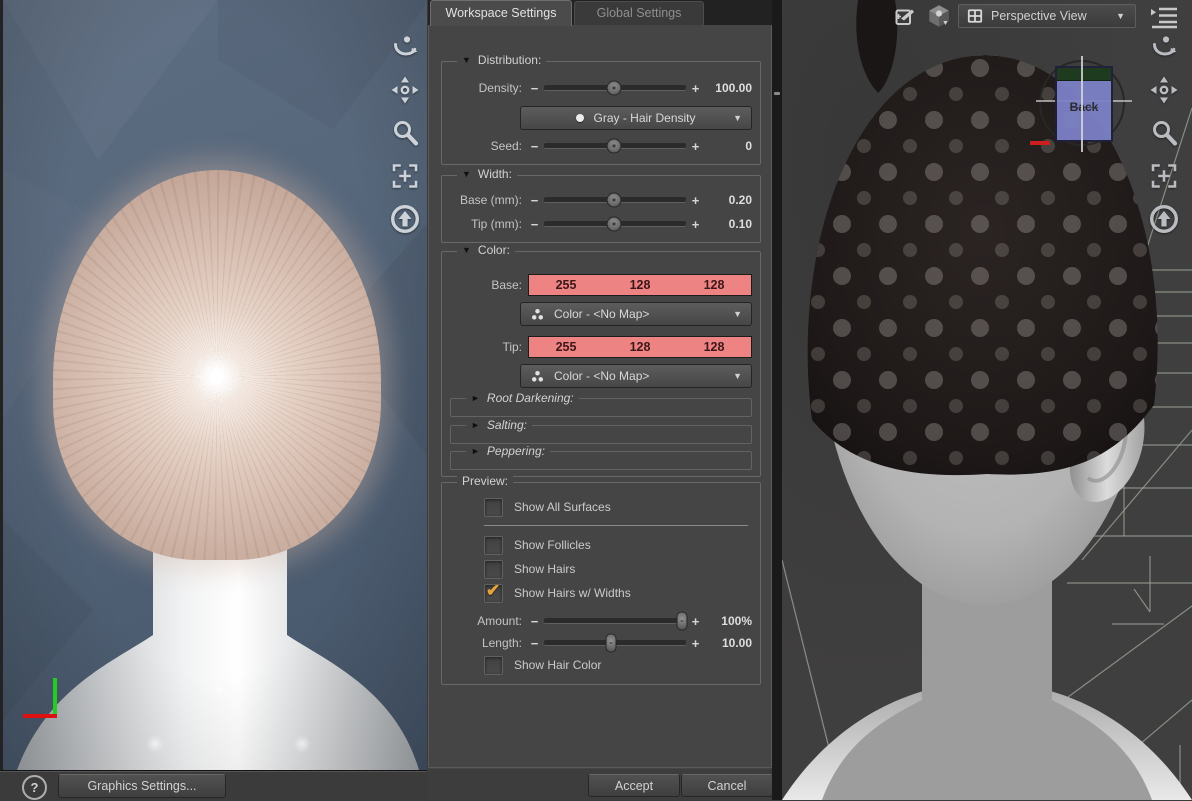 The height and width of the screenshot is (801, 1192). I want to click on view-cube: Back, so click(1084, 104).